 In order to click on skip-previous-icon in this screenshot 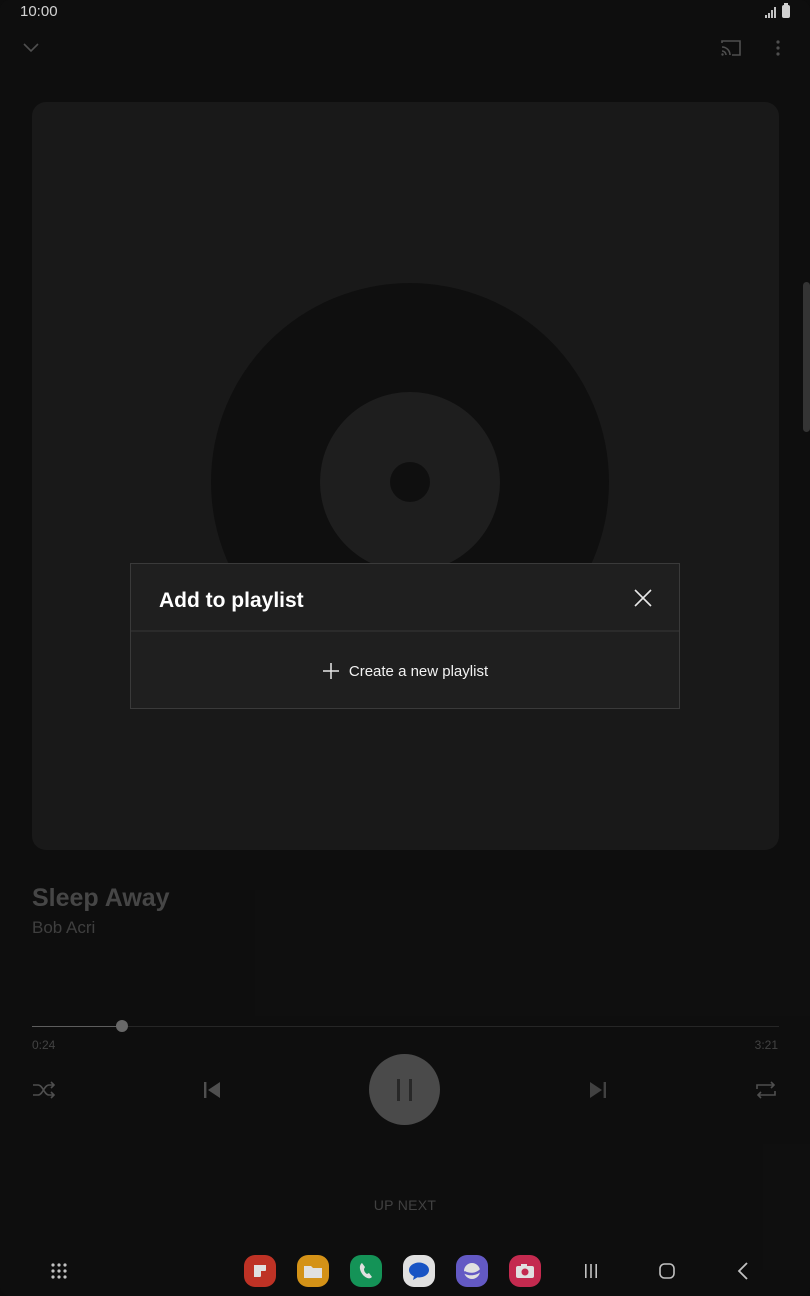, I will do `click(212, 1090)`.